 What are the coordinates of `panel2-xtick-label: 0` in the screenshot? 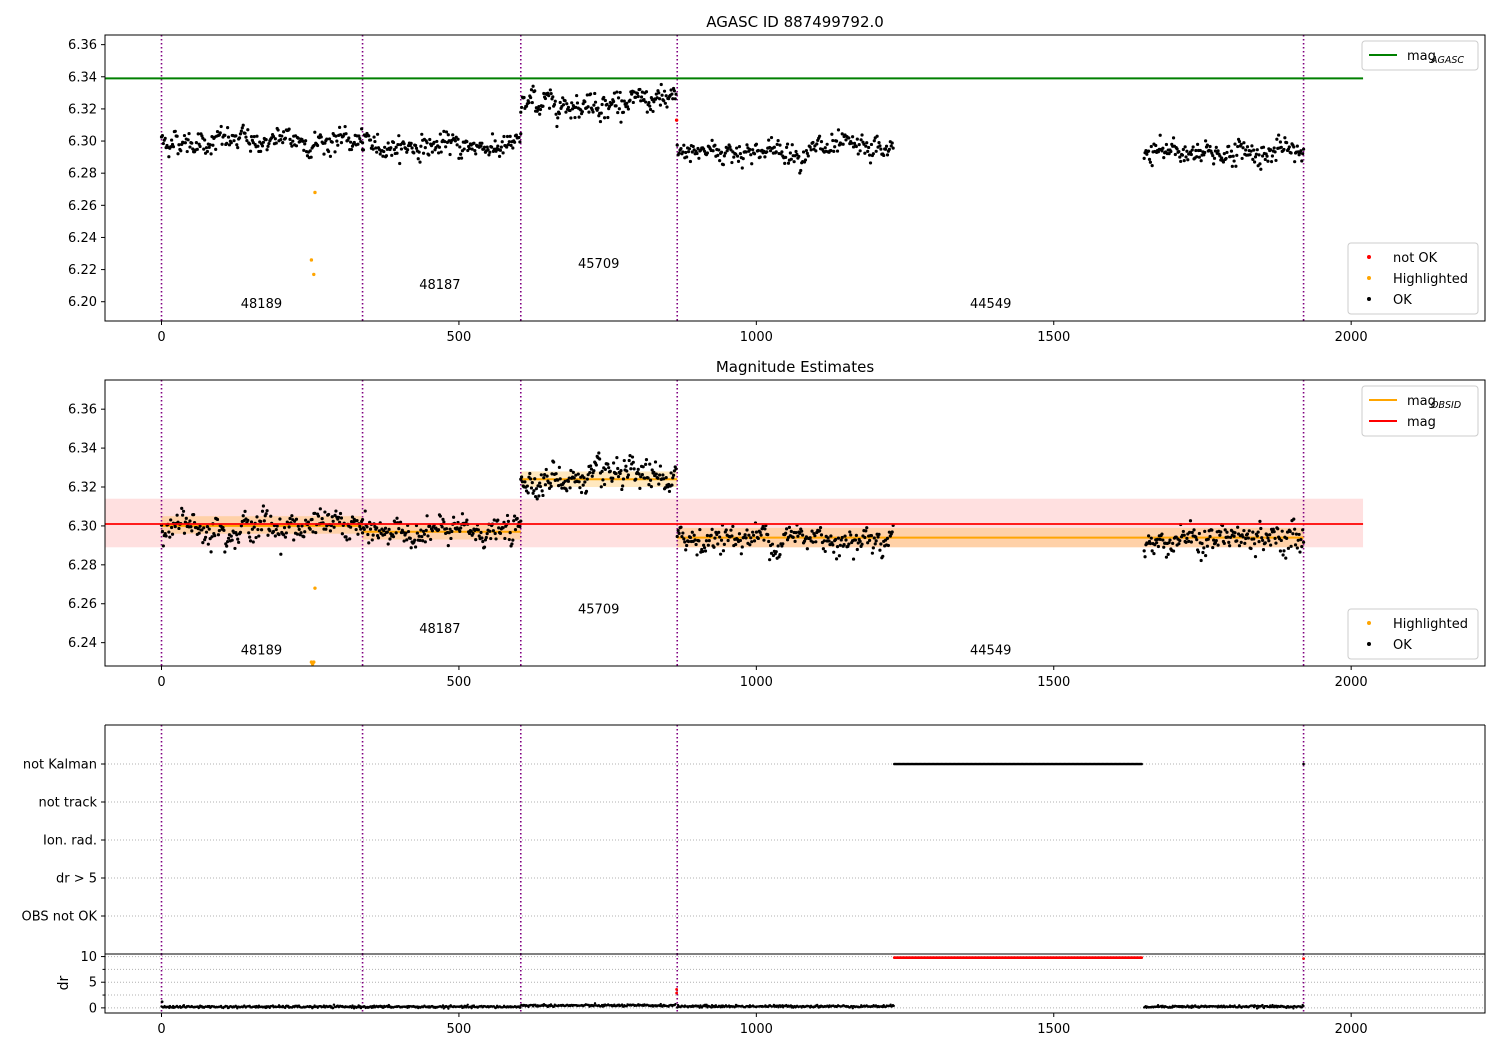 It's located at (161, 682).